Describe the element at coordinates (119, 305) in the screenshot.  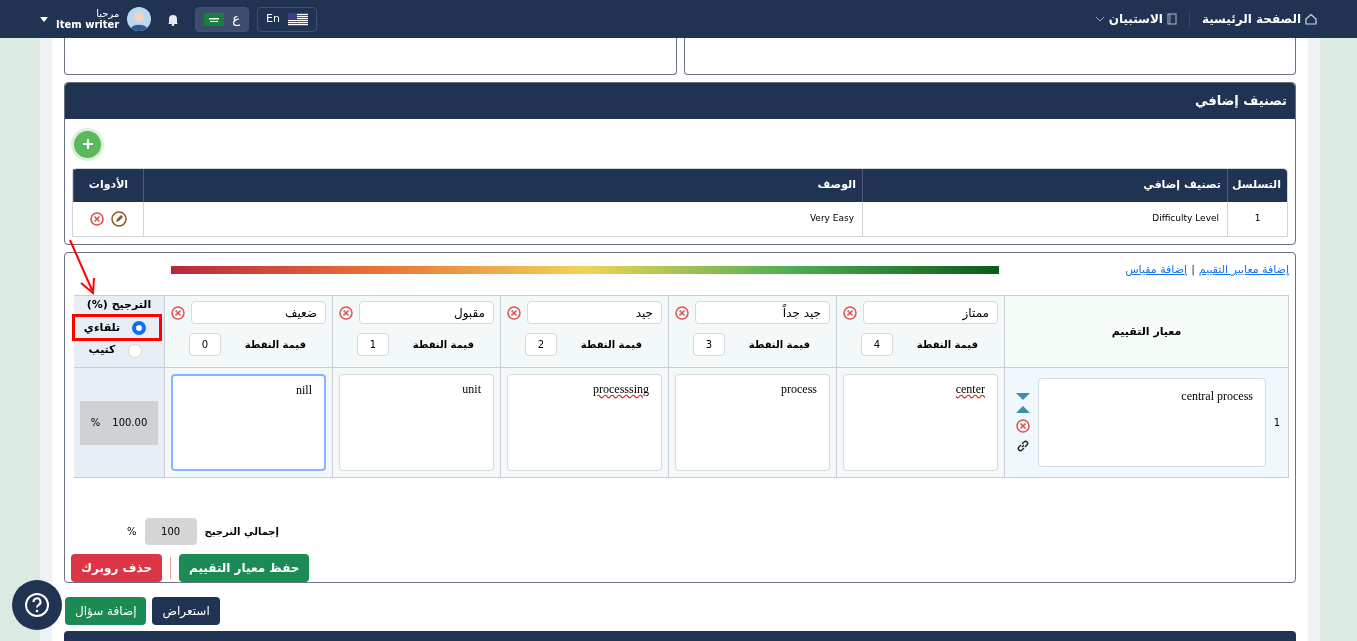
I see `column-header: الترجيح (%)` at that location.